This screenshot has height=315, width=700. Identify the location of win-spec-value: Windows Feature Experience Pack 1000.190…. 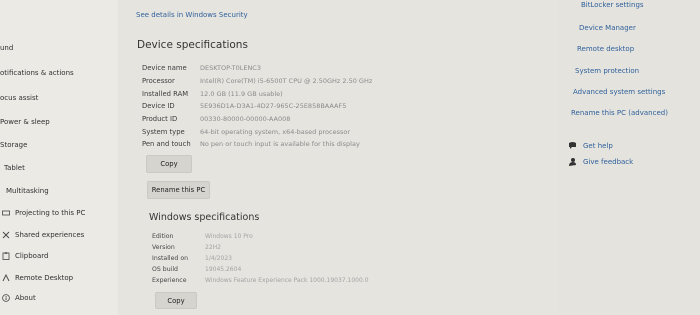
(287, 280).